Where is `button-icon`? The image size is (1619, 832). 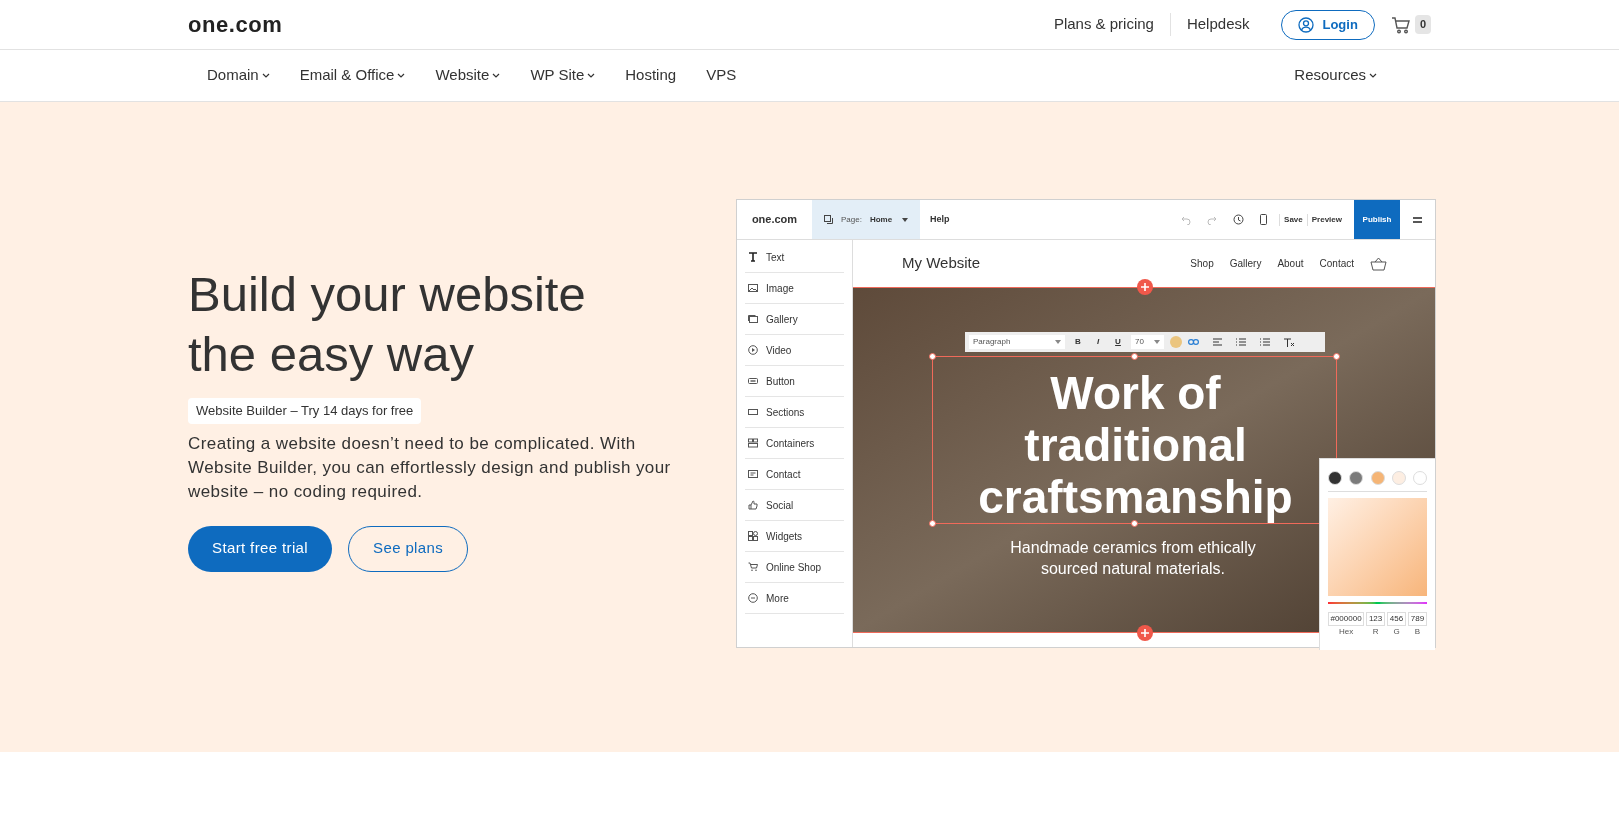 button-icon is located at coordinates (753, 381).